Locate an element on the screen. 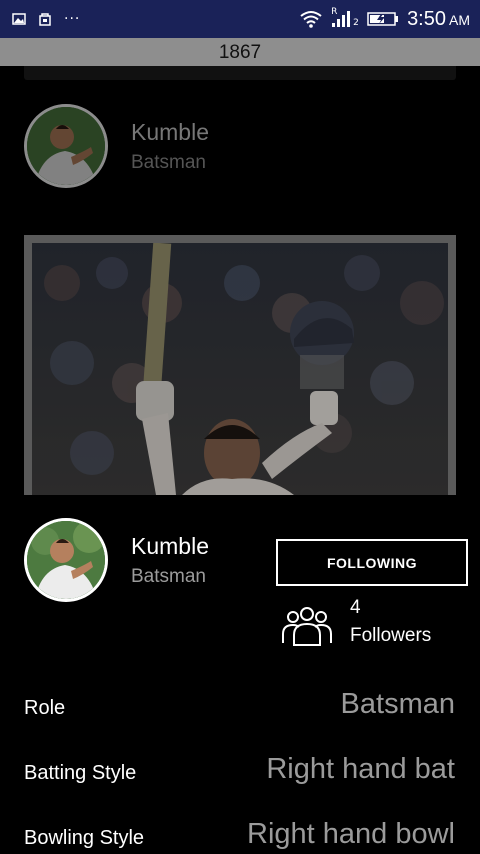 This screenshot has height=854, width=480. wifi-icon is located at coordinates (311, 19).